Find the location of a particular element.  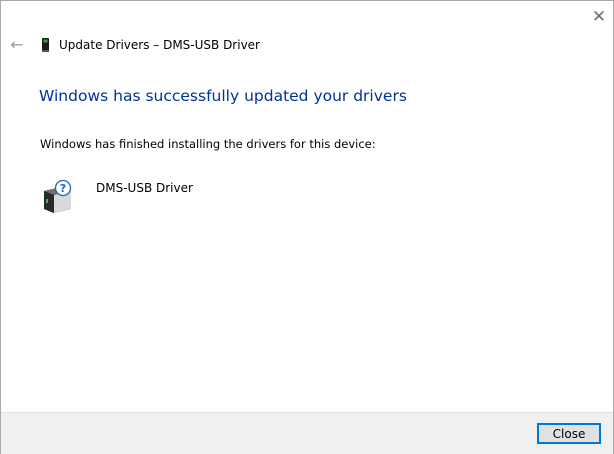

back-arrow-icon: ← is located at coordinates (17, 45).